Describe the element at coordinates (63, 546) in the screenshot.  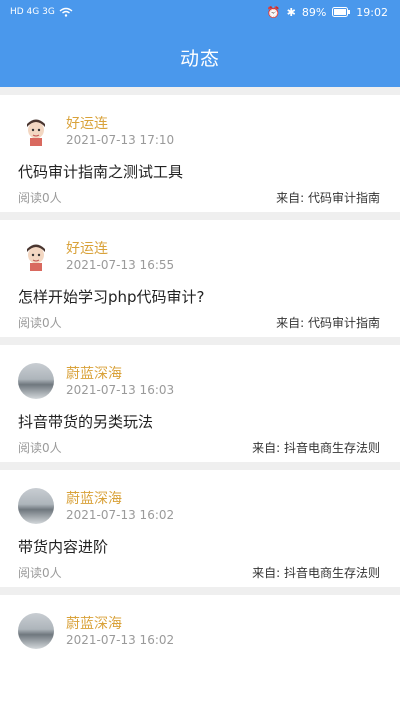
I see `post-title: 带货内容进阶` at that location.